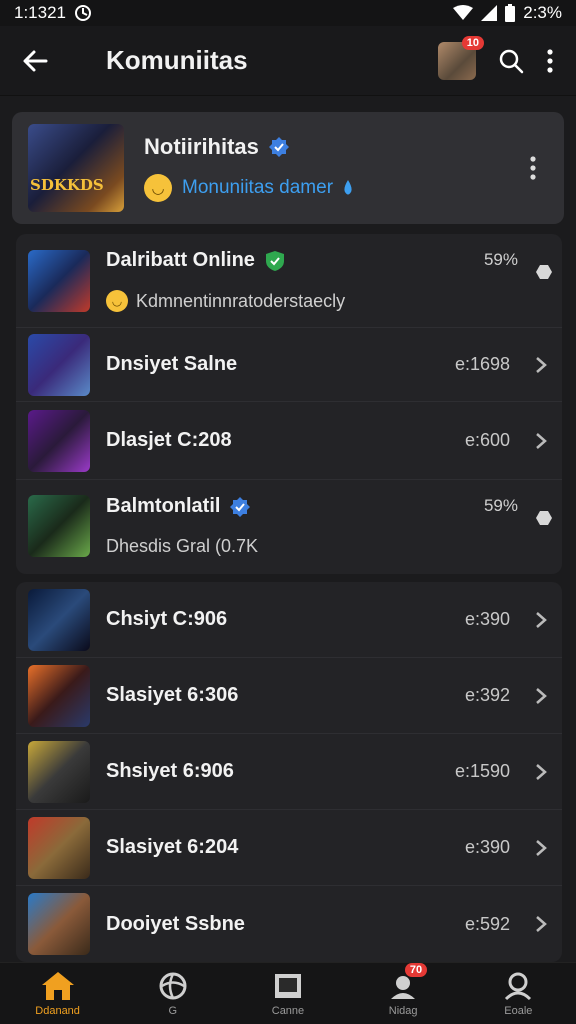 This screenshot has width=576, height=1024. Describe the element at coordinates (487, 695) in the screenshot. I see `list-item-value: e:392` at that location.